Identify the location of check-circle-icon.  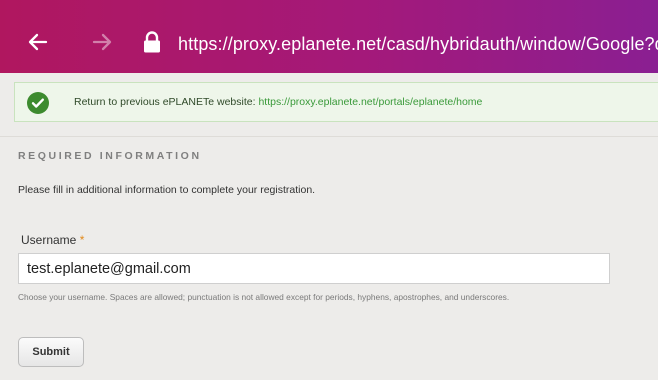
(38, 103).